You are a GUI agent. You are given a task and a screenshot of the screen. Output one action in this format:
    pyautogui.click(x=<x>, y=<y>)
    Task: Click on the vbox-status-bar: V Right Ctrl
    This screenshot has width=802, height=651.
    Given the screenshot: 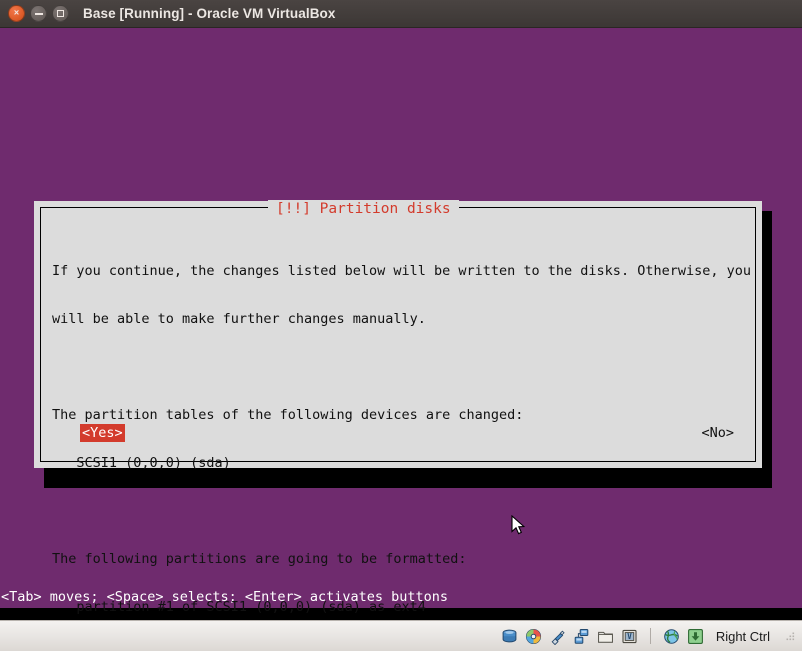 What is the action you would take?
    pyautogui.click(x=401, y=635)
    